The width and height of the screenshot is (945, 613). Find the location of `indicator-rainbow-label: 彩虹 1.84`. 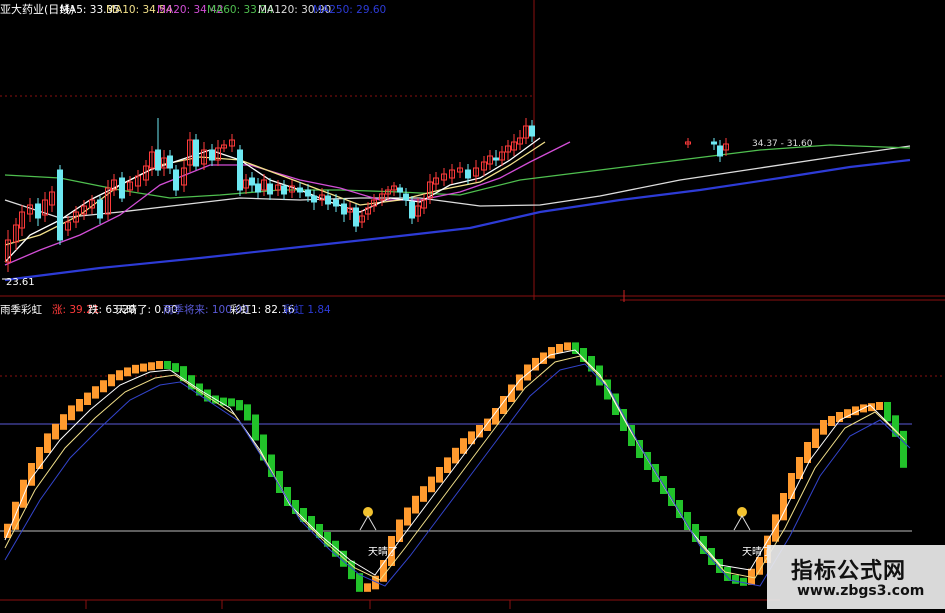

indicator-rainbow-label: 彩虹 1.84 is located at coordinates (307, 310).